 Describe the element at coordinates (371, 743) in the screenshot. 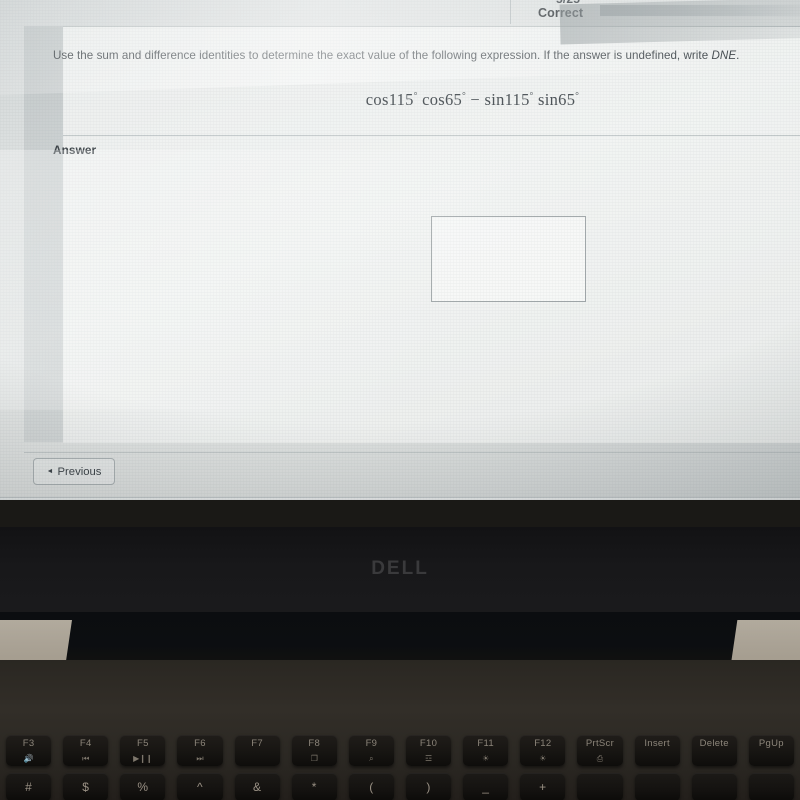

I see `key-label: F9` at that location.